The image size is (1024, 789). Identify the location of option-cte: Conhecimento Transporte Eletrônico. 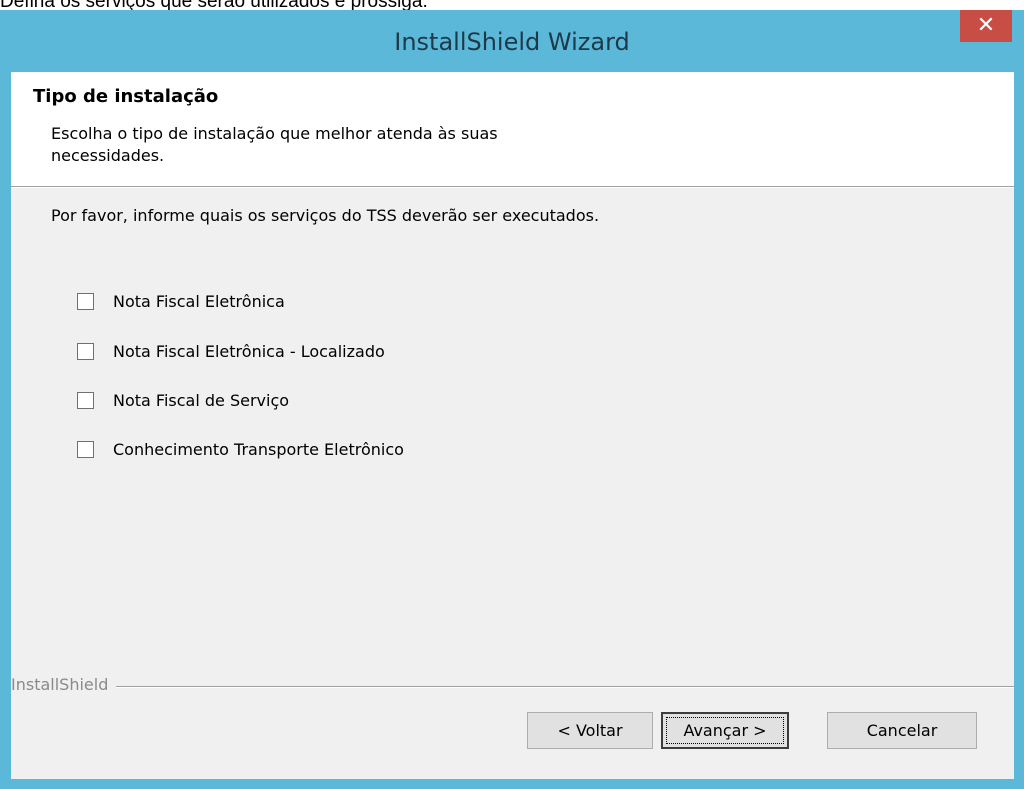
(240, 449).